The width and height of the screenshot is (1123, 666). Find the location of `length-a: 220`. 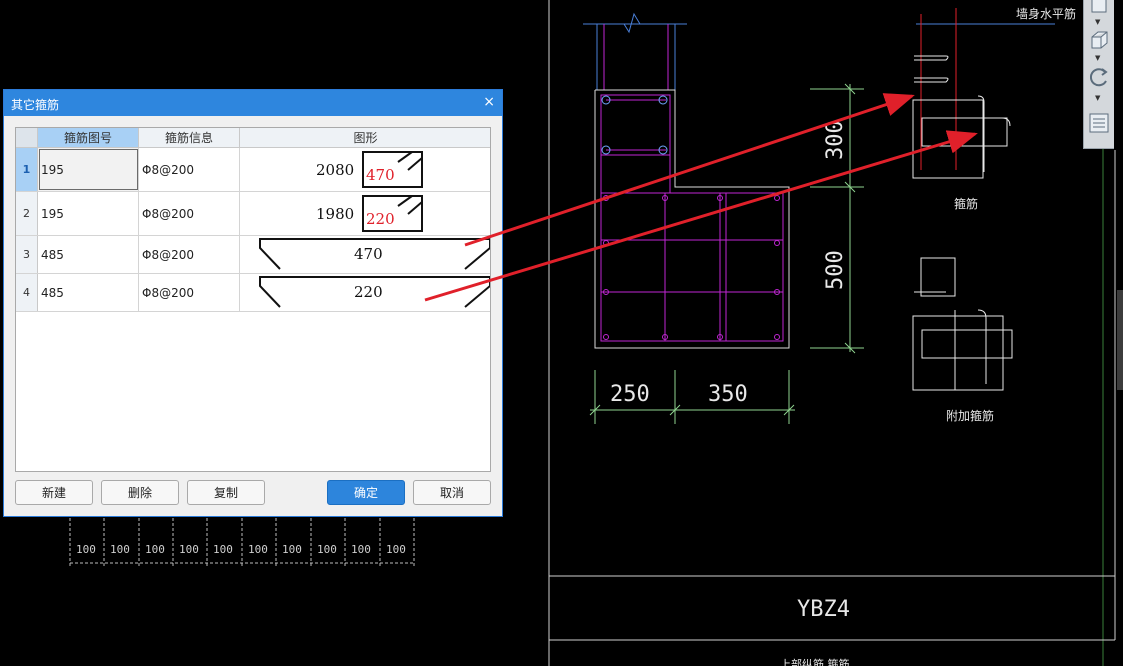

length-a: 220 is located at coordinates (368, 292).